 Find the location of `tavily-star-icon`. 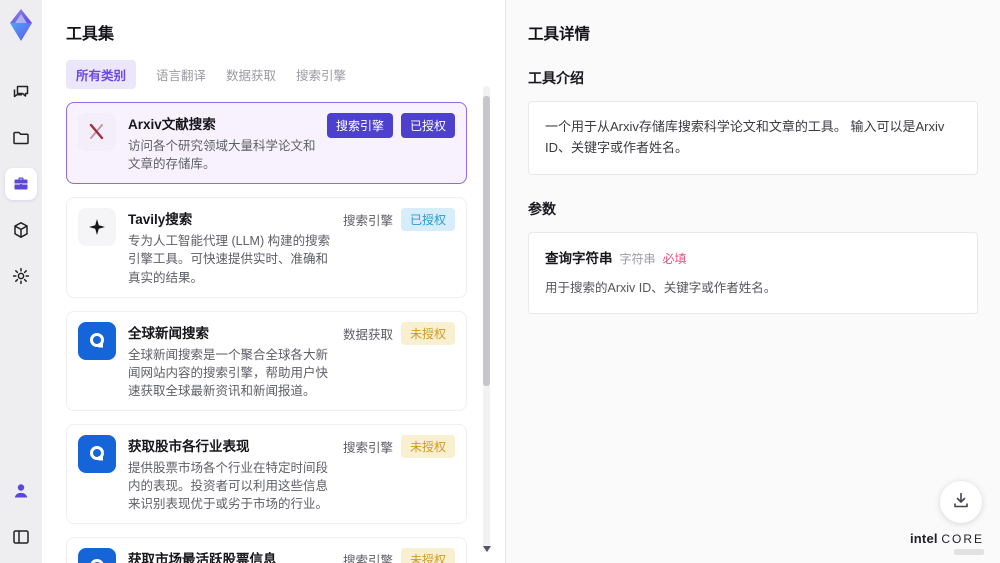

tavily-star-icon is located at coordinates (97, 227).